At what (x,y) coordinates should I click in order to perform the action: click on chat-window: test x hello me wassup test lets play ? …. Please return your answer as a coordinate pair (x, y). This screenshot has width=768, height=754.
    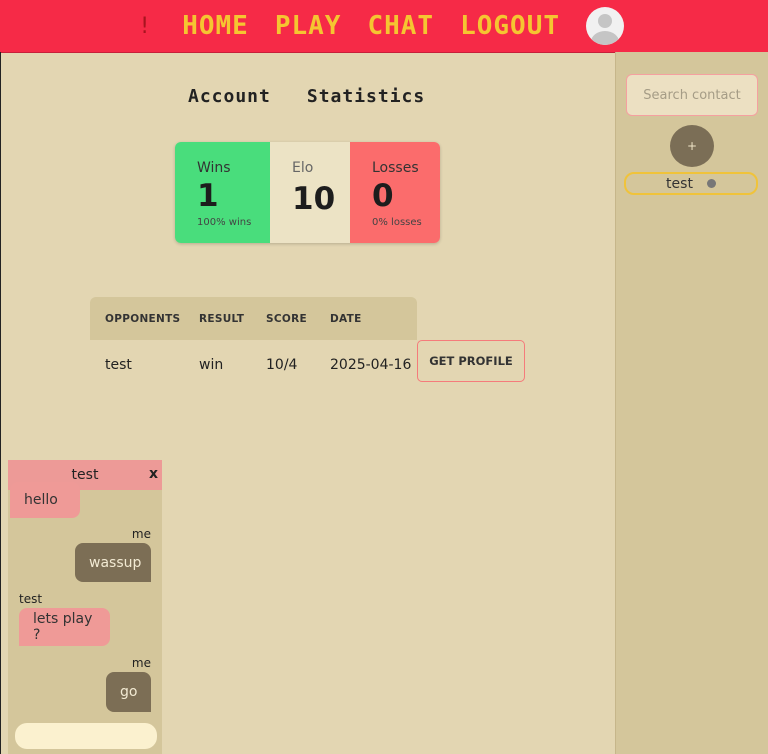
    Looking at the image, I should click on (85, 607).